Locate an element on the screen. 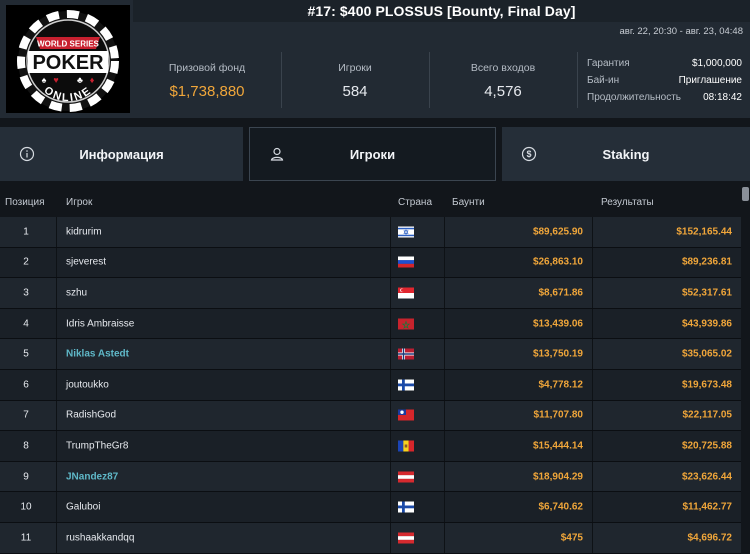  row-bounty: $89,625.90 is located at coordinates (557, 232).